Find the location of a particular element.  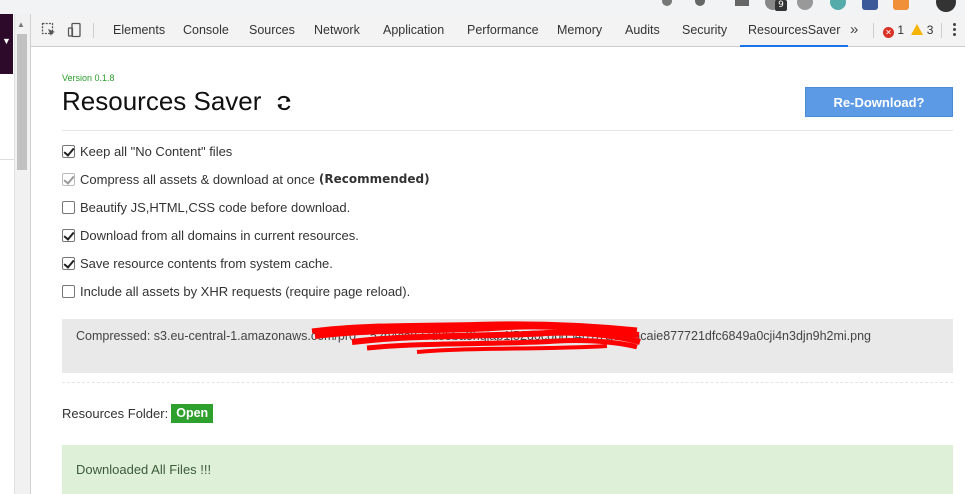

option-keep-no-content: Keep all "No Content" files is located at coordinates (147, 151).